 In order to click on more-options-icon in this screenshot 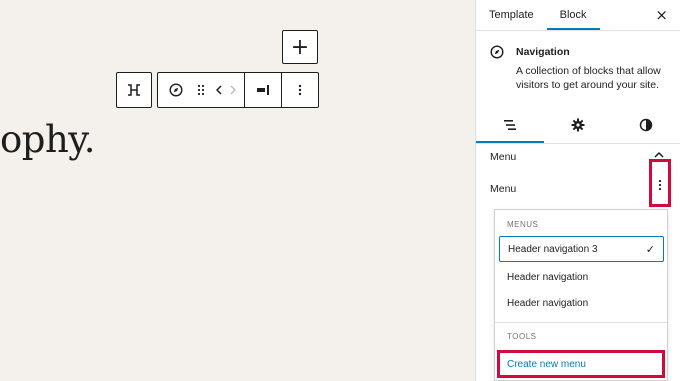, I will do `click(300, 90)`.